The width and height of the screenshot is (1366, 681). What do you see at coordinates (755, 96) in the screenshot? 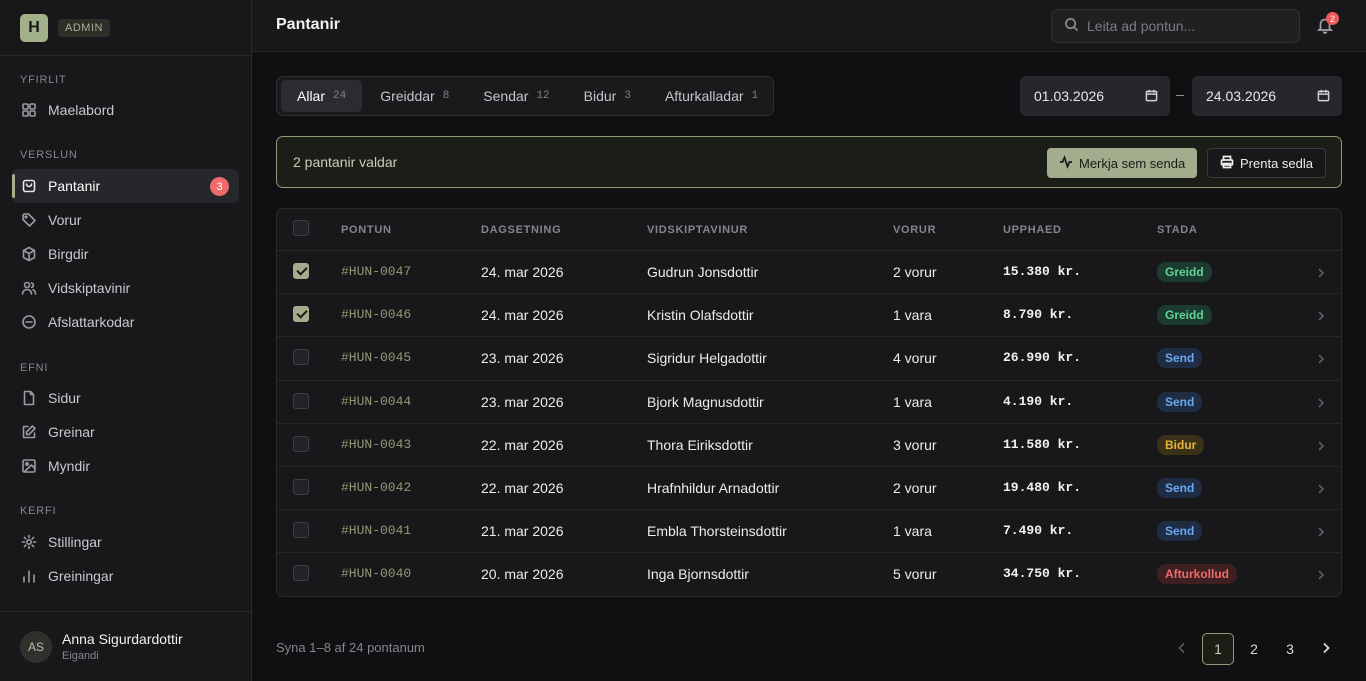
I see `tab-count: 1` at bounding box center [755, 96].